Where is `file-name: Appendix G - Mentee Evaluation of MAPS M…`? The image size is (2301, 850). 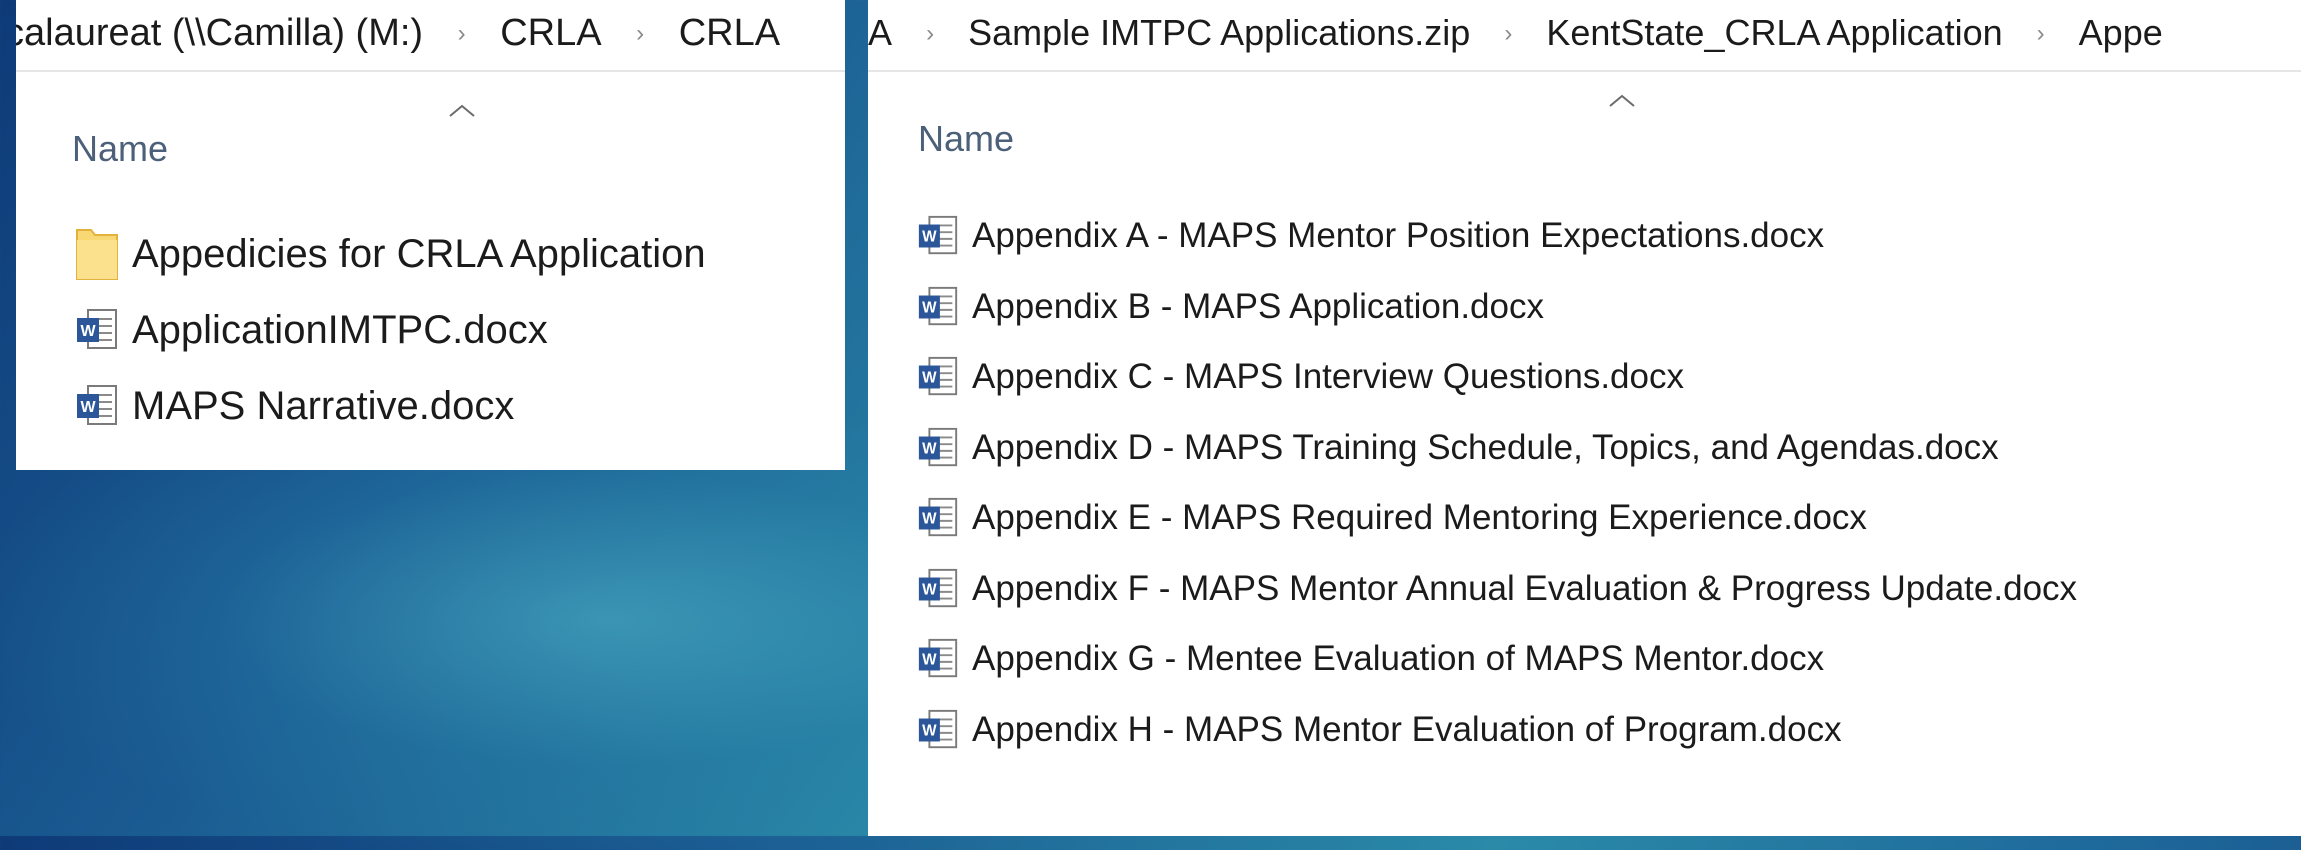 file-name: Appendix G - Mentee Evaluation of MAPS M… is located at coordinates (1398, 658).